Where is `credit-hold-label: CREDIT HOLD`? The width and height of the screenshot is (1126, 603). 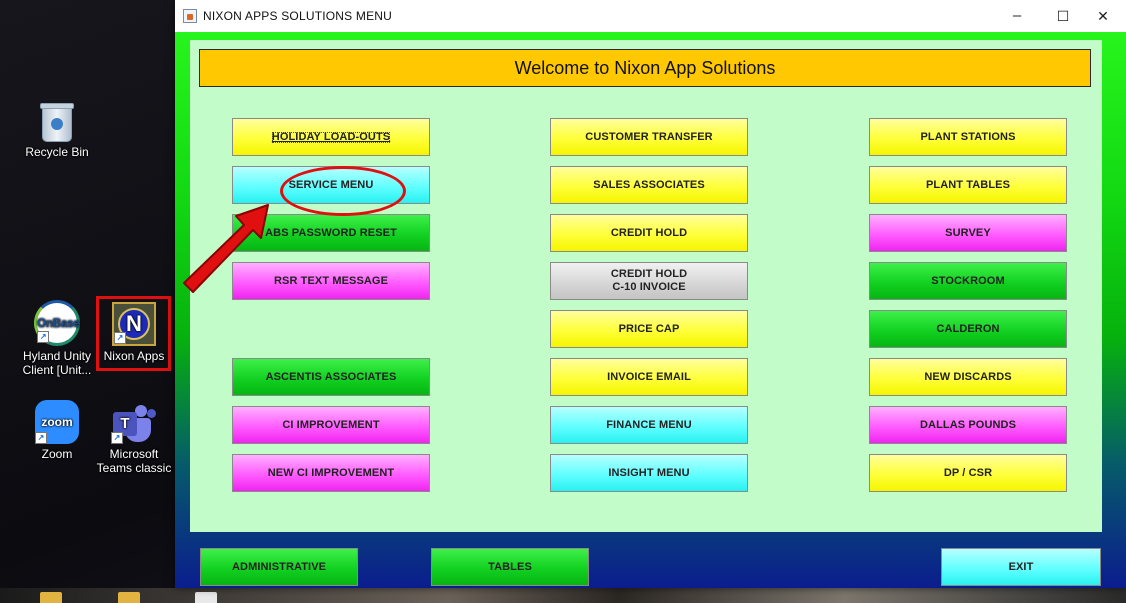 credit-hold-label: CREDIT HOLD is located at coordinates (649, 232).